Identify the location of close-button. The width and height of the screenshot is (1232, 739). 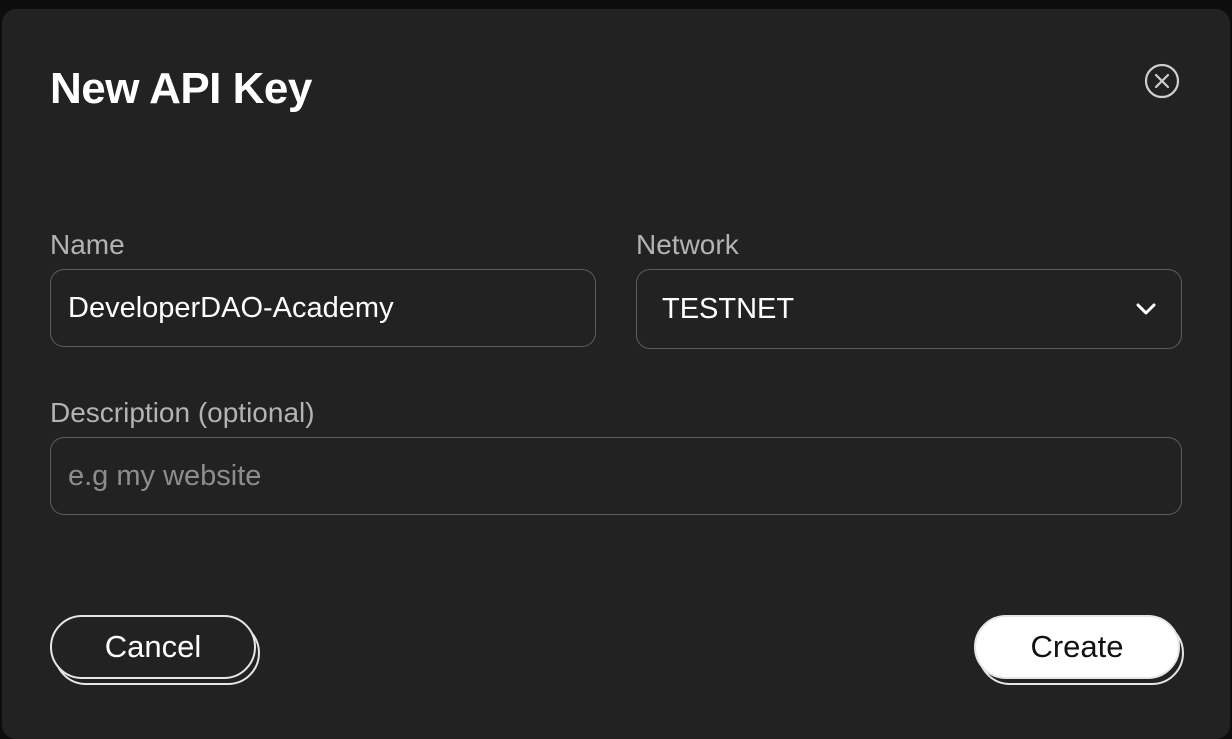
(1162, 81).